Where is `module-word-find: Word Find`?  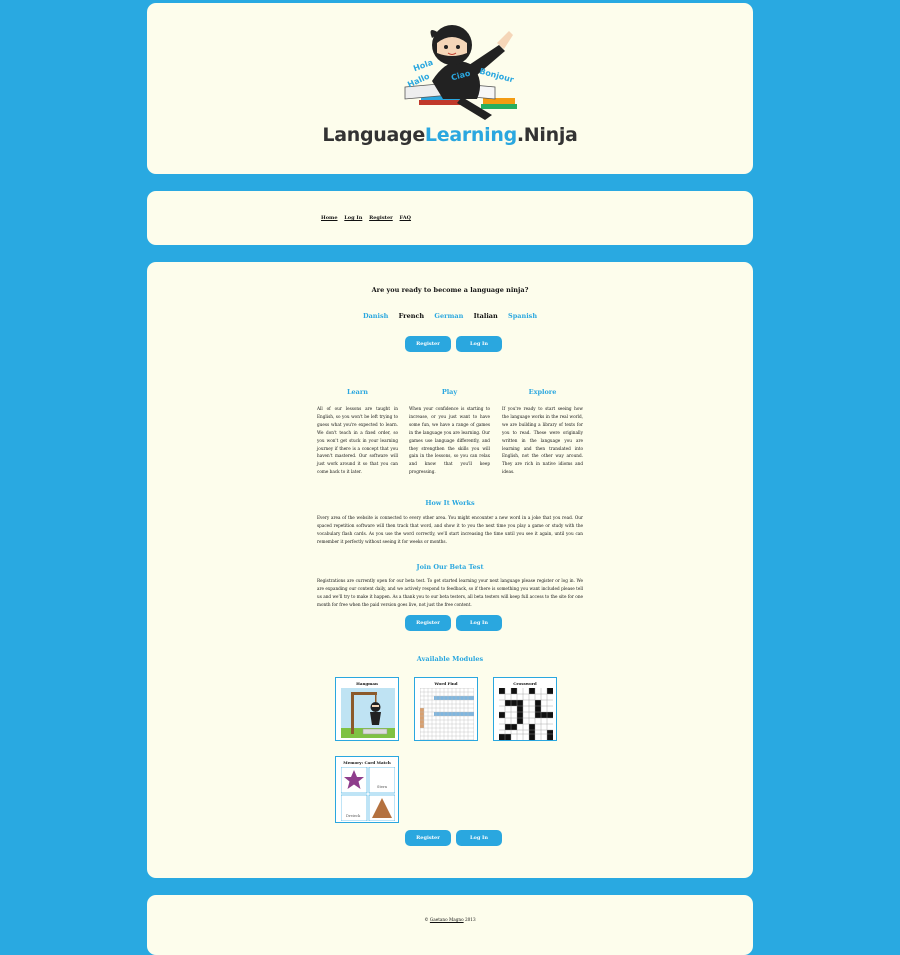
module-word-find: Word Find is located at coordinates (446, 709).